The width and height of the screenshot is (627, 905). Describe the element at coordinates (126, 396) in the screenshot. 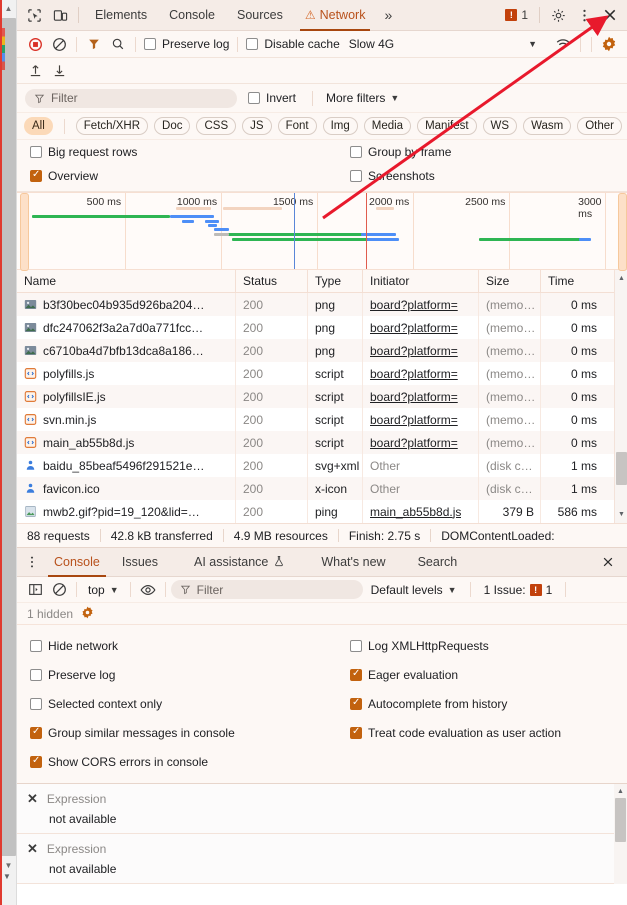

I see `cell-name: polyfillsIE.js` at that location.